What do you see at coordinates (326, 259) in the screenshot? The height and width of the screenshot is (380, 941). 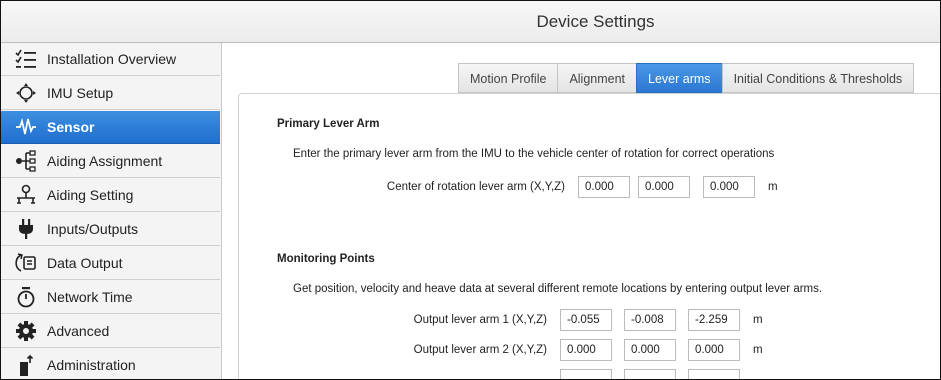 I see `monitoring-points-title: Monitoring Points` at bounding box center [326, 259].